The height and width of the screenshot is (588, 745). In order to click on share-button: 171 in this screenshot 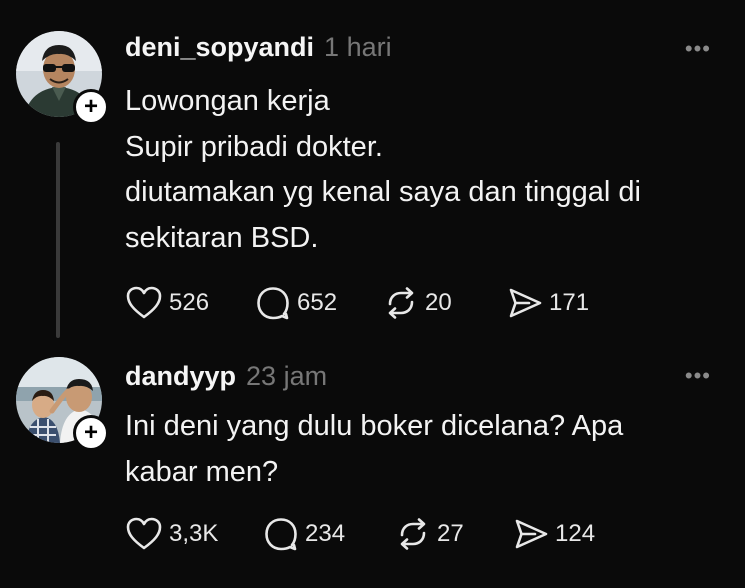, I will do `click(548, 303)`.